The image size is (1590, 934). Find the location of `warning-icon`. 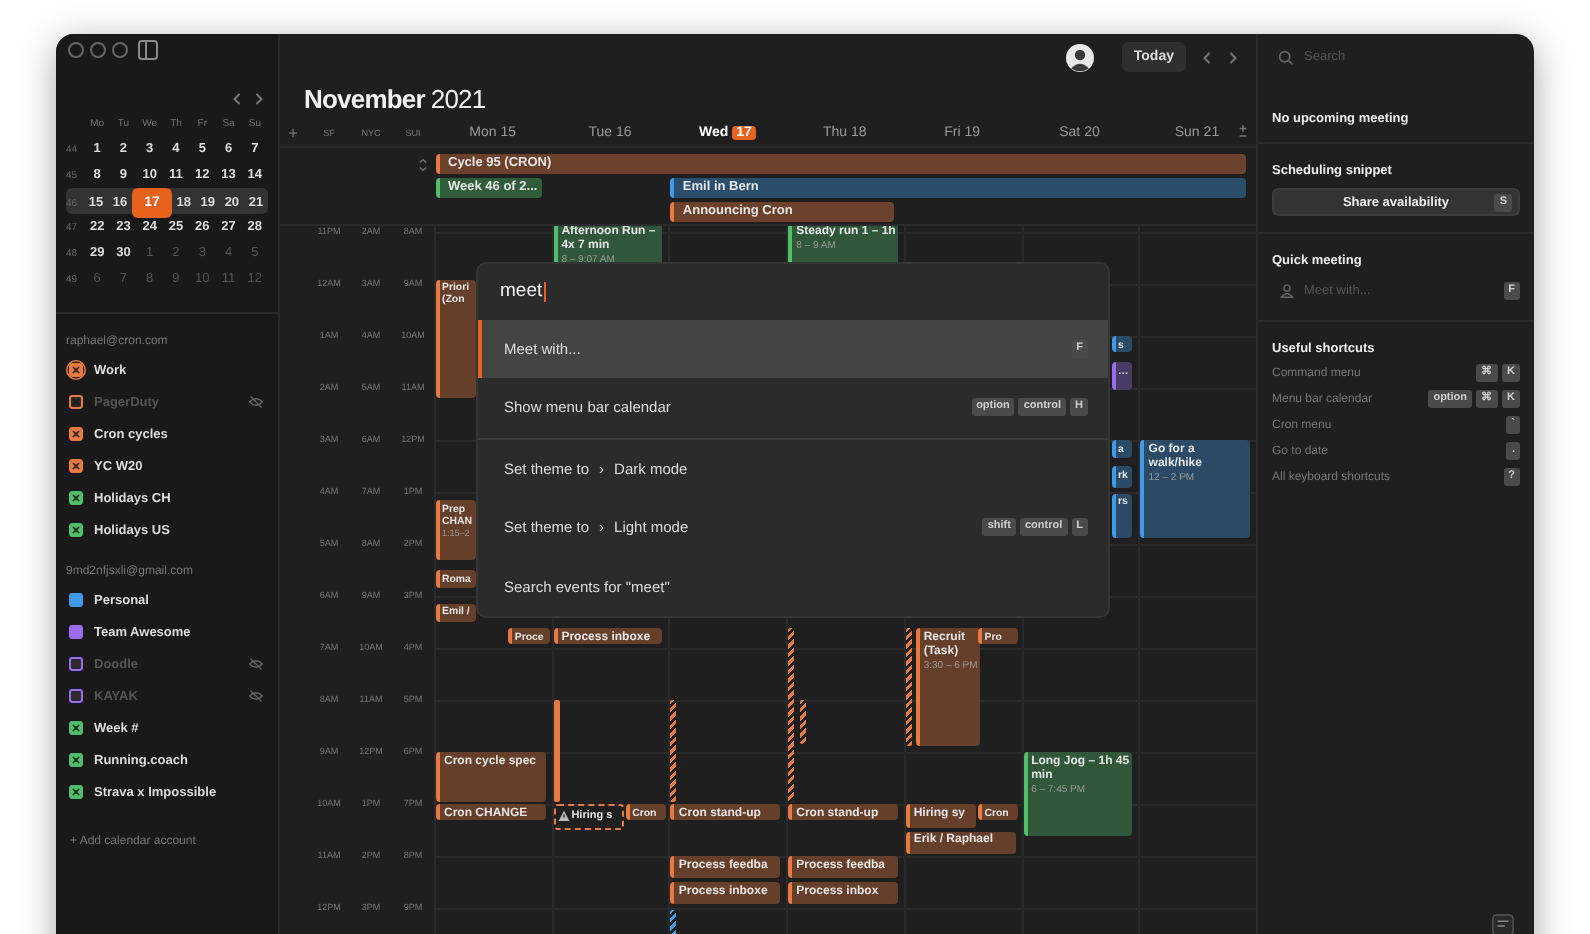

warning-icon is located at coordinates (563, 816).